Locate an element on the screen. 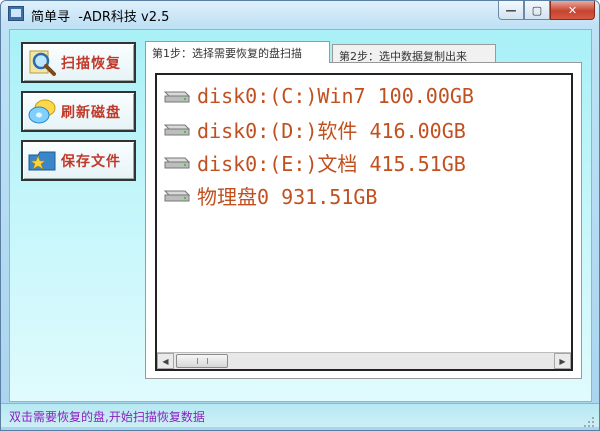  scroll-right-button: ▶ is located at coordinates (562, 361).